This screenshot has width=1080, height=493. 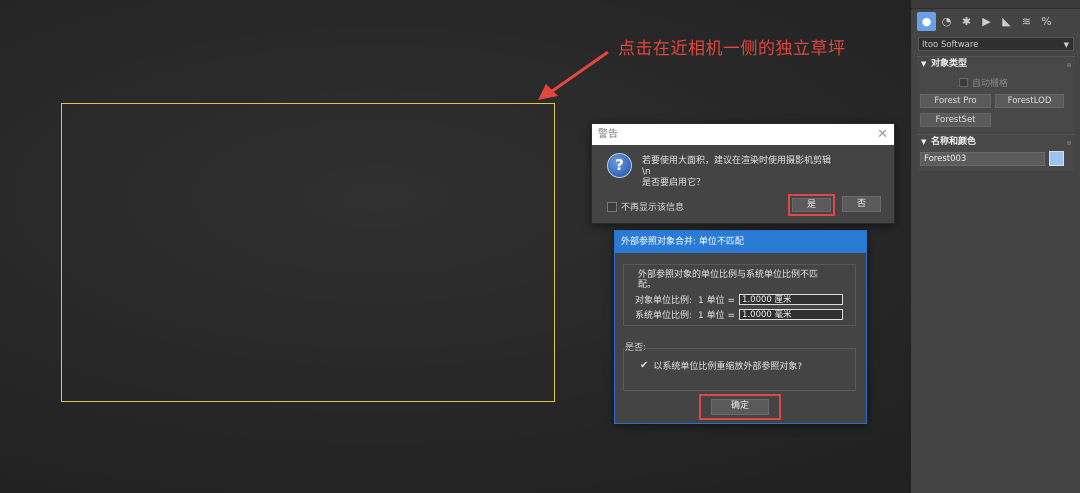 I want to click on yes-button: 是, so click(x=811, y=205).